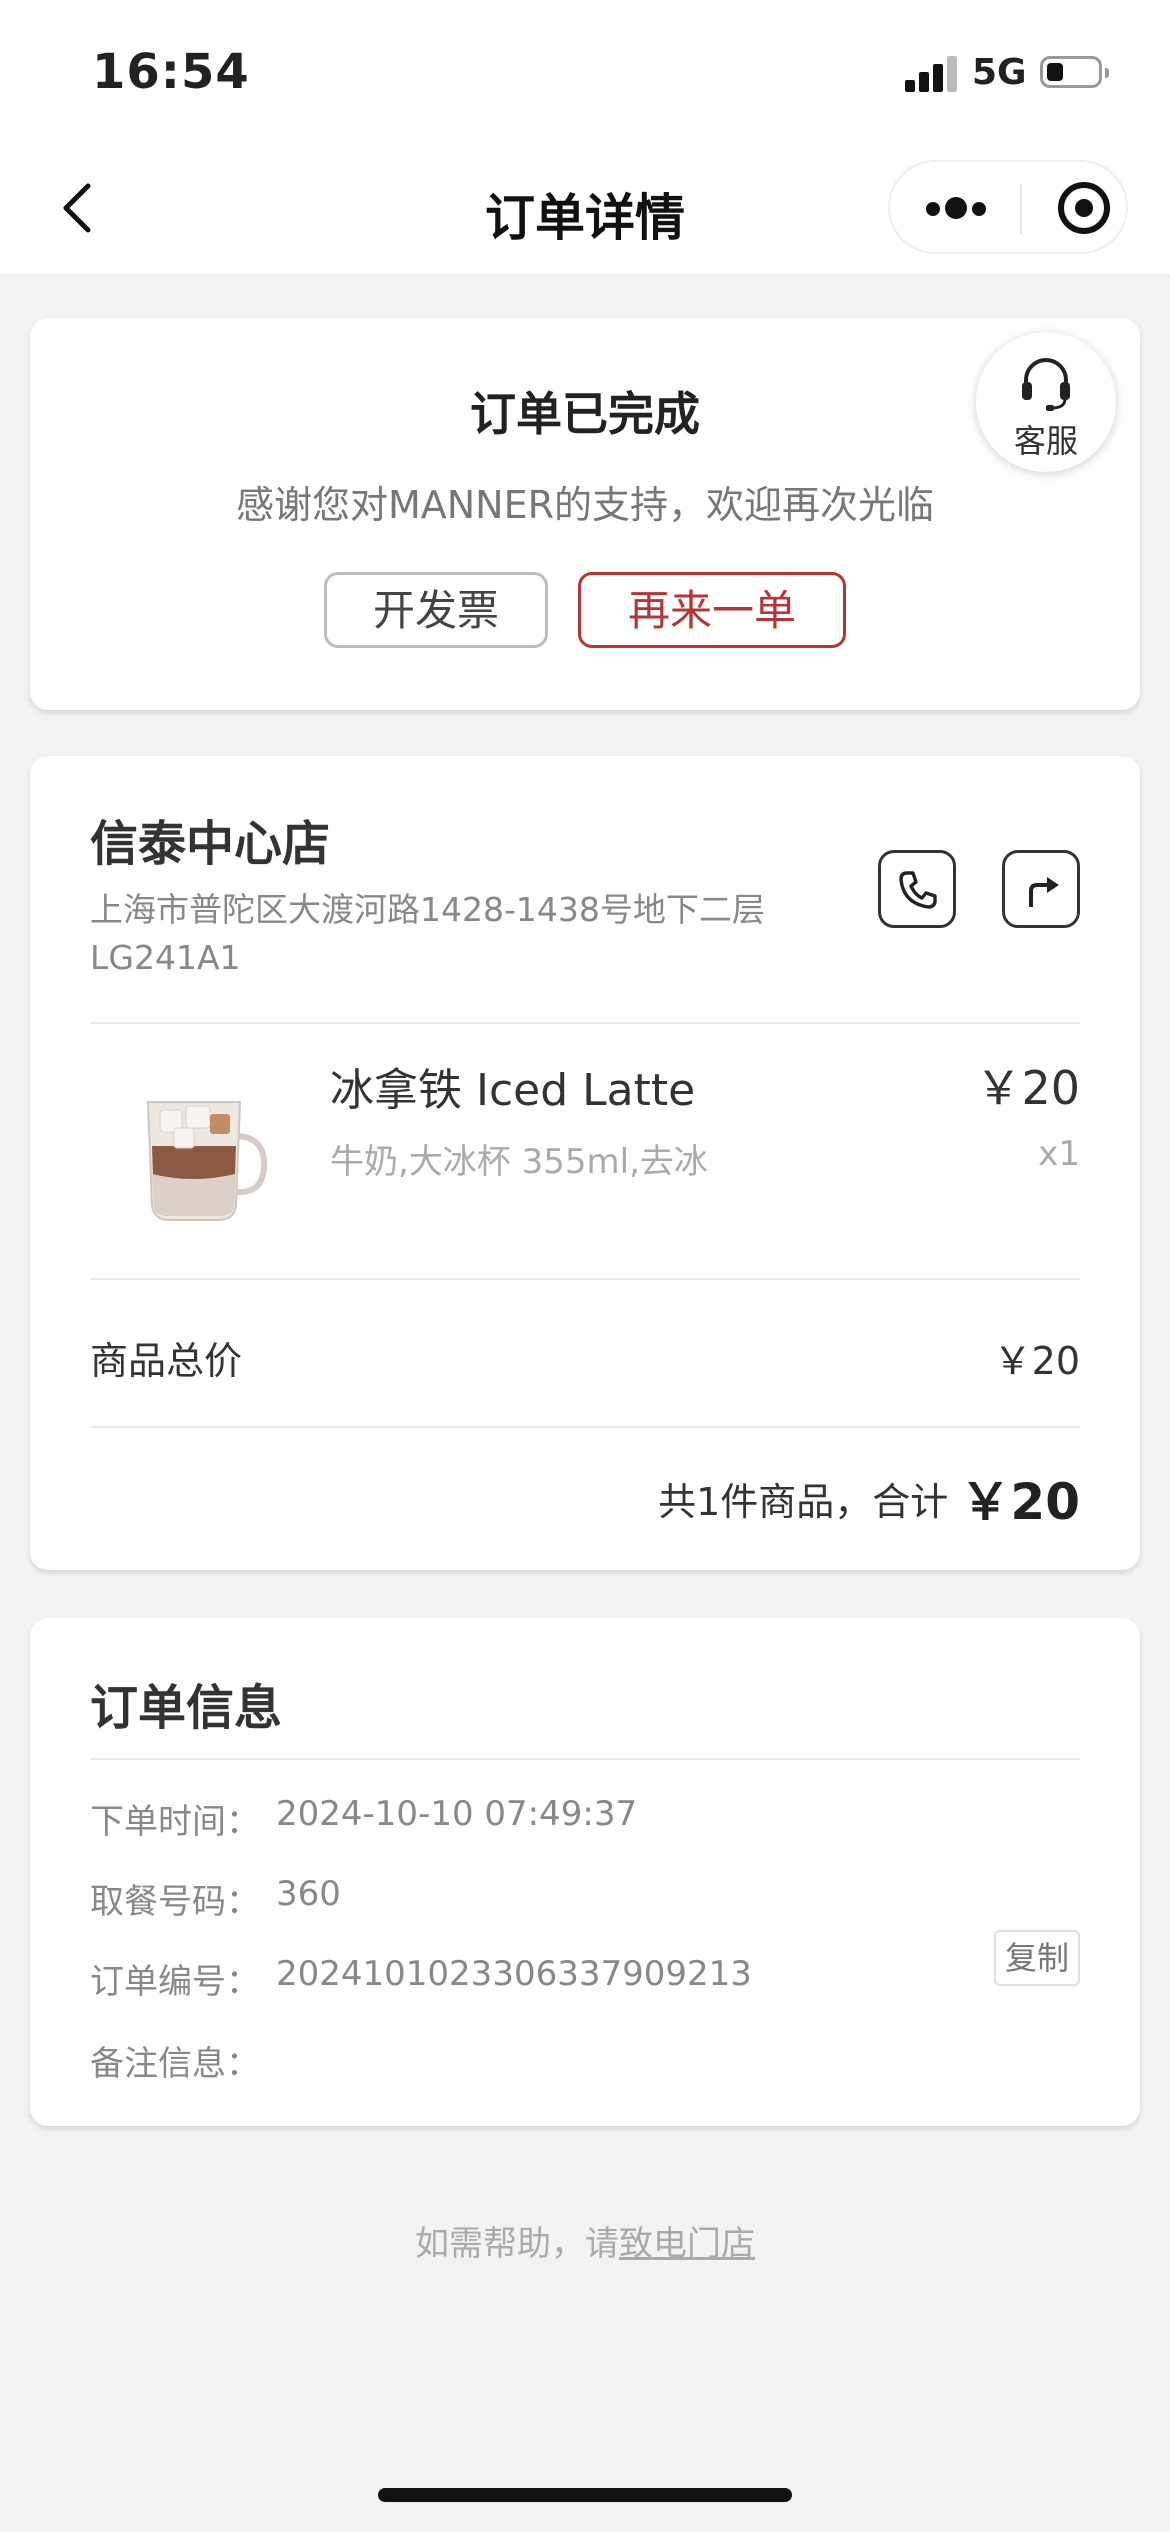  I want to click on order-total-summary: 共1件商品，合计 ￥20, so click(869, 1498).